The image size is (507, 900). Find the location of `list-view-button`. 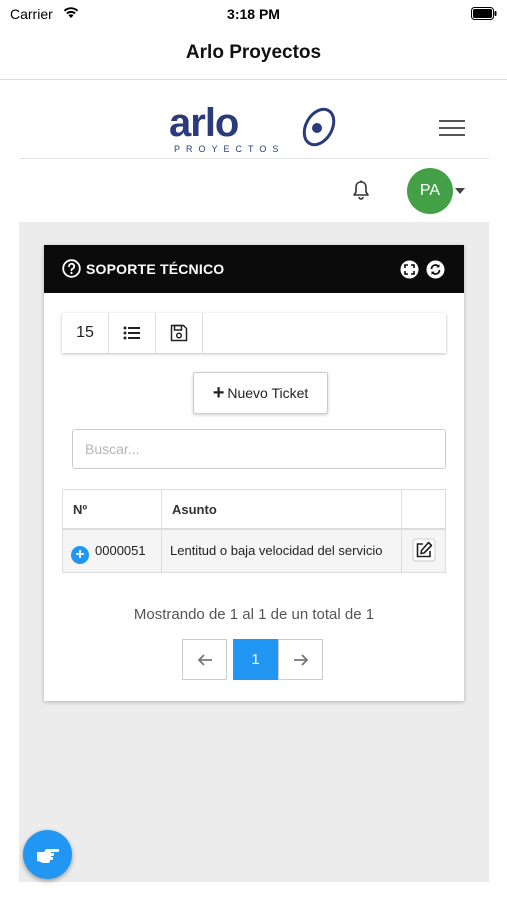

list-view-button is located at coordinates (132, 333).